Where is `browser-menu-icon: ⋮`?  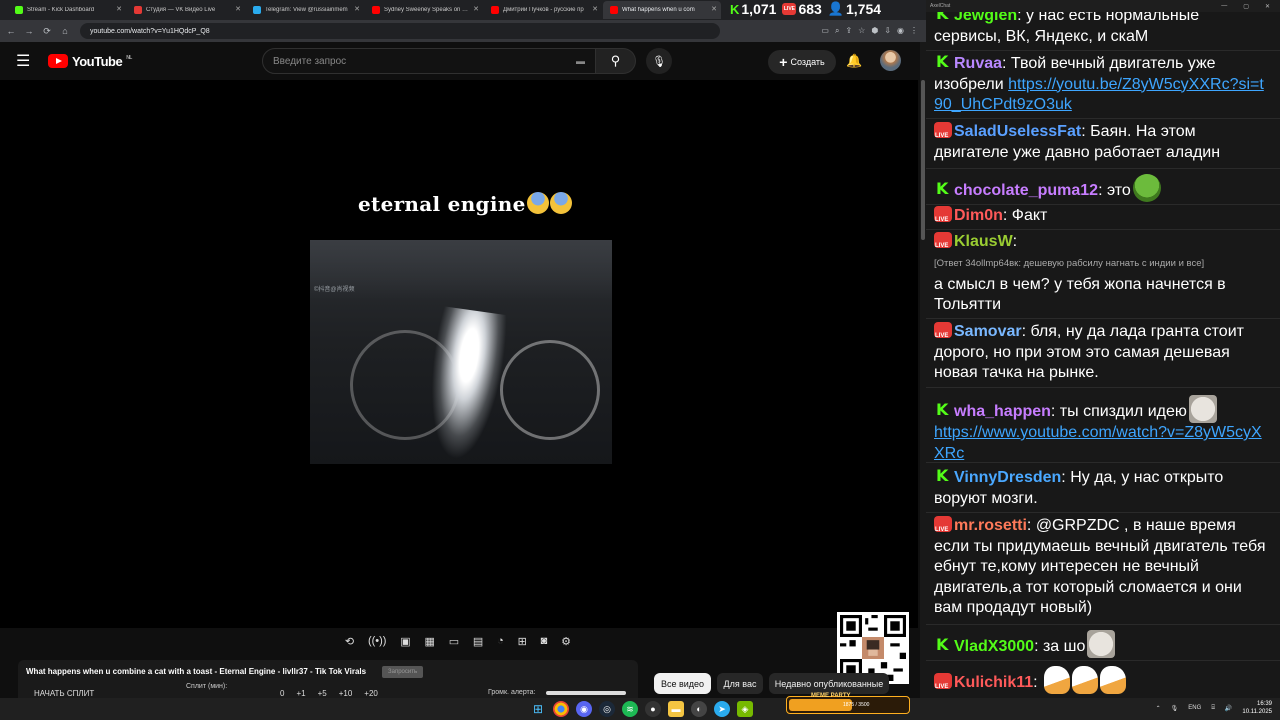 browser-menu-icon: ⋮ is located at coordinates (914, 31).